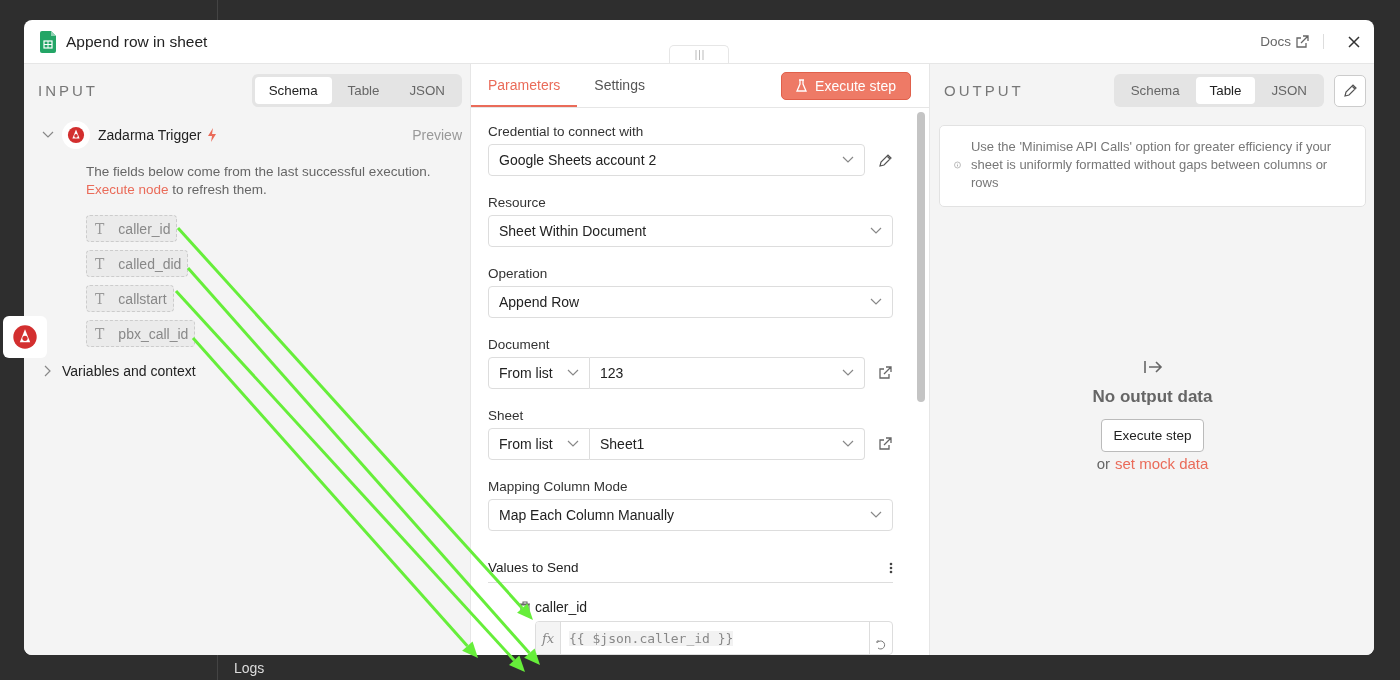 This screenshot has height=680, width=1400. Describe the element at coordinates (1152, 367) in the screenshot. I see `output-arrow-icon` at that location.